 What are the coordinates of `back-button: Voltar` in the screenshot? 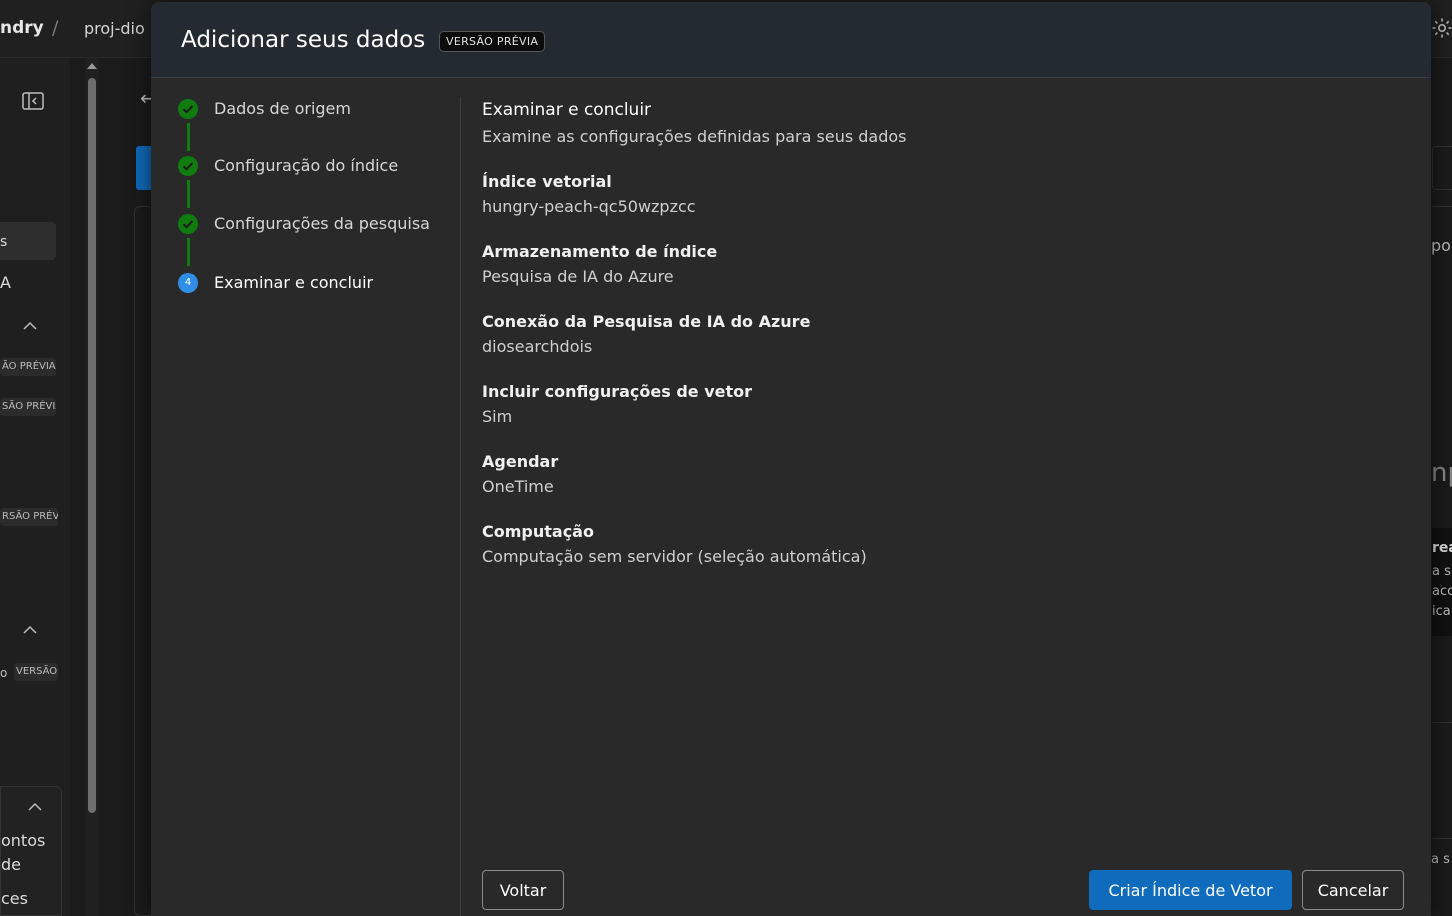 It's located at (523, 890).